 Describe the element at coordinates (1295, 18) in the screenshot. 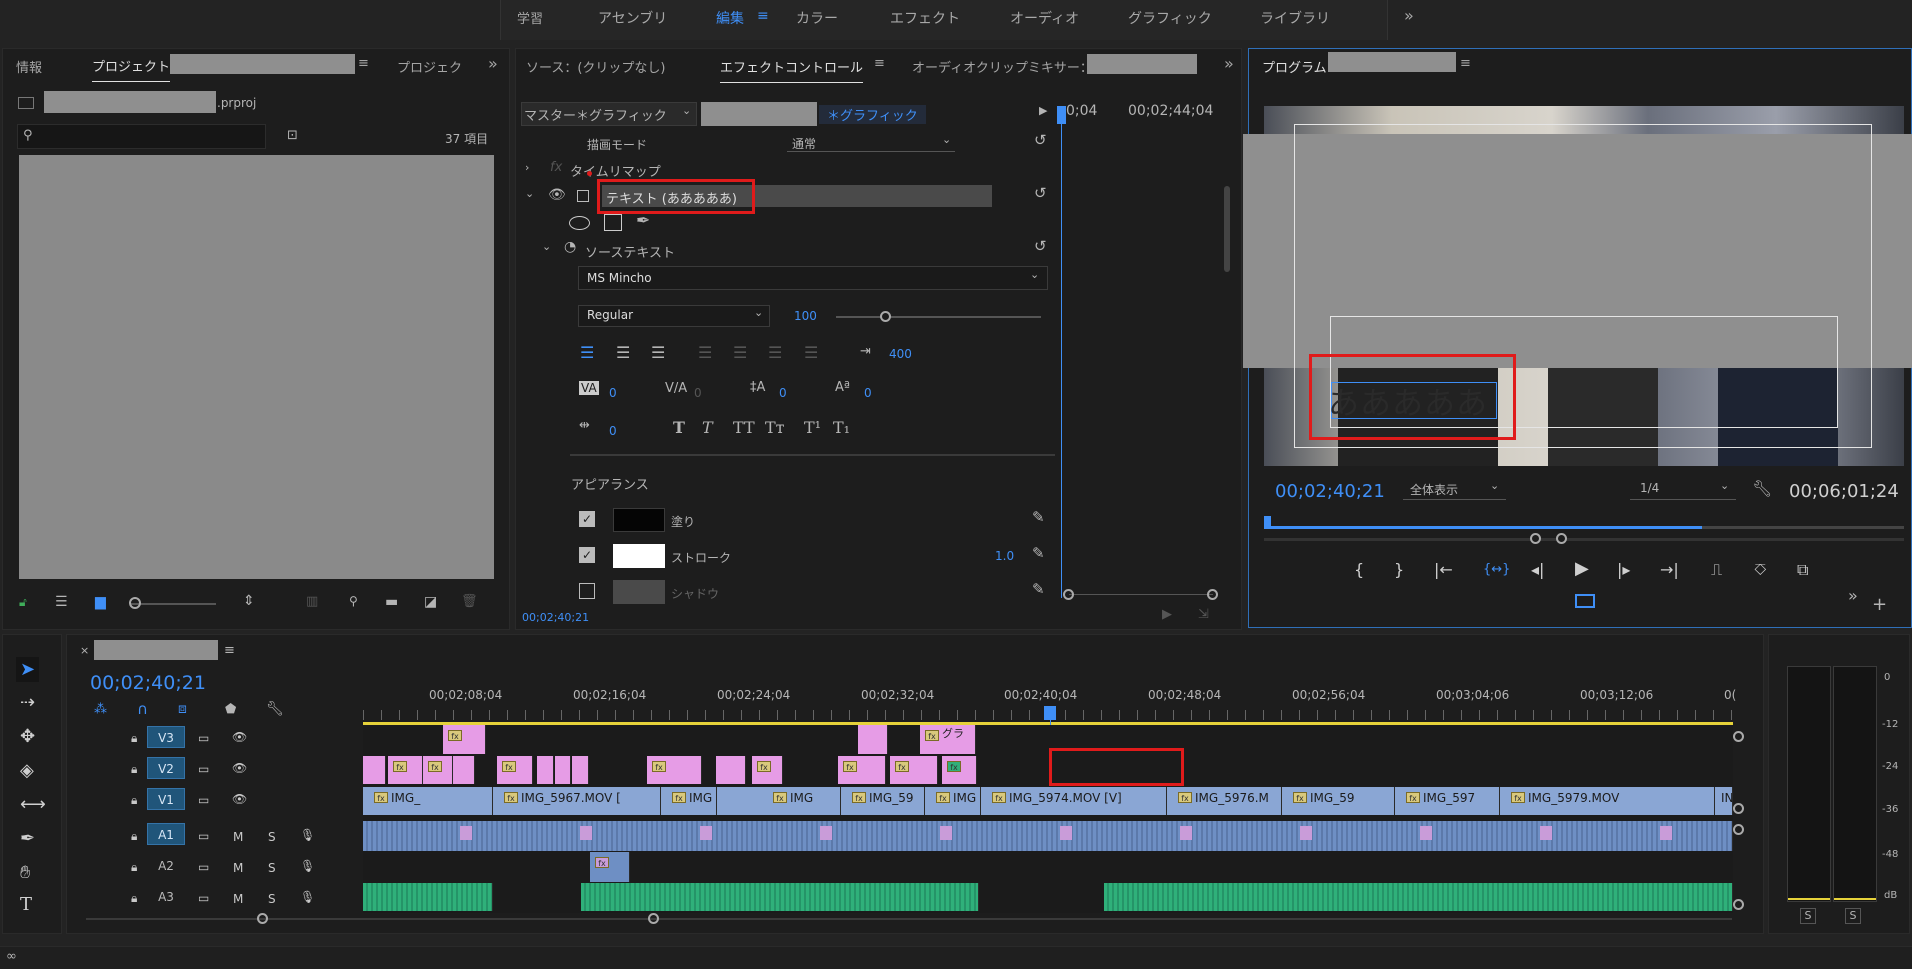

I see `workspace-tab-libraries: ライブラリ` at that location.